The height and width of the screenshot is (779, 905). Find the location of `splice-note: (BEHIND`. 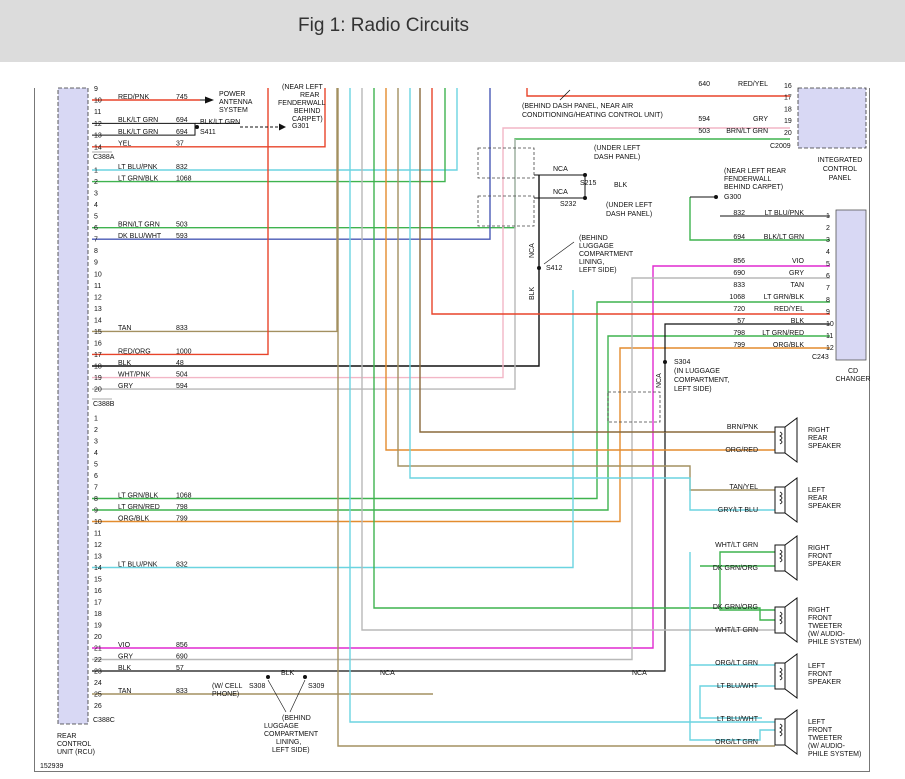

splice-note: (BEHIND is located at coordinates (296, 718).